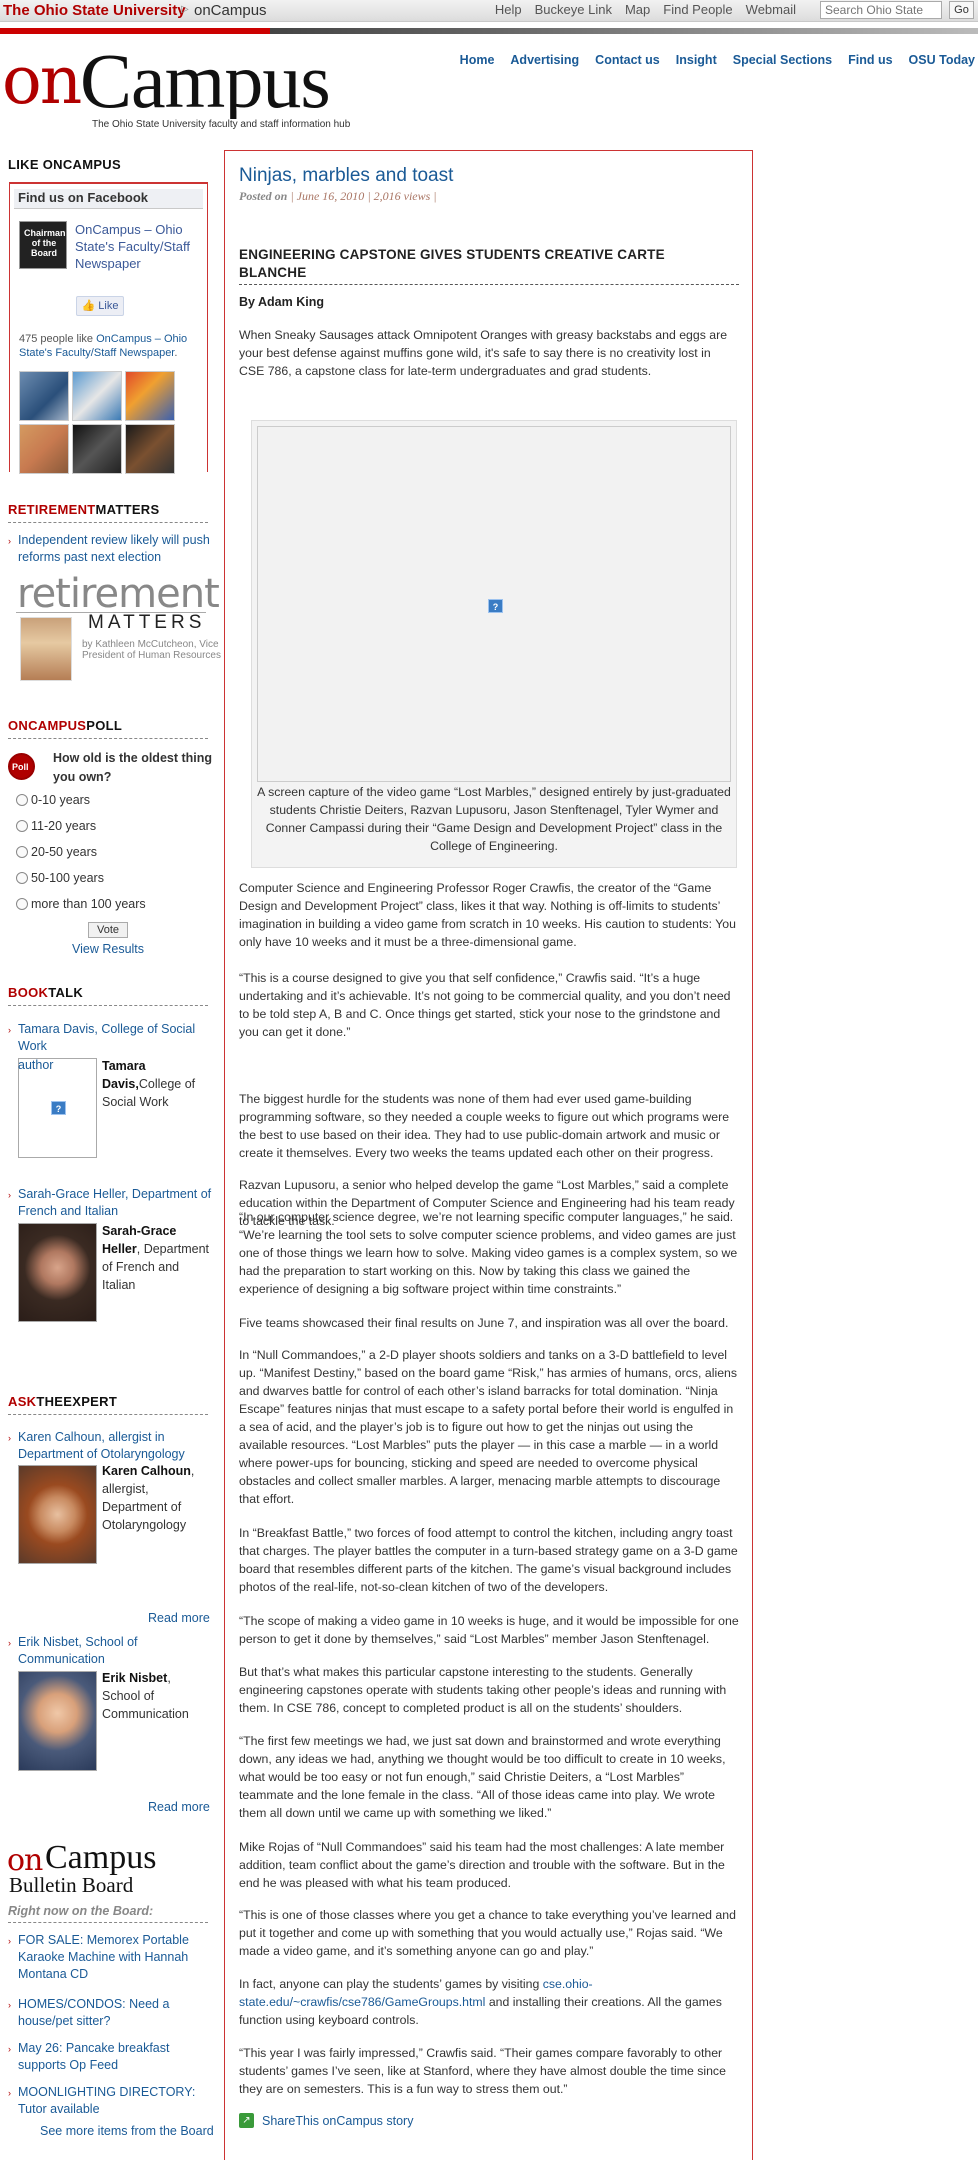 The width and height of the screenshot is (978, 2160). I want to click on retirement-banner-title: retirement, so click(118, 594).